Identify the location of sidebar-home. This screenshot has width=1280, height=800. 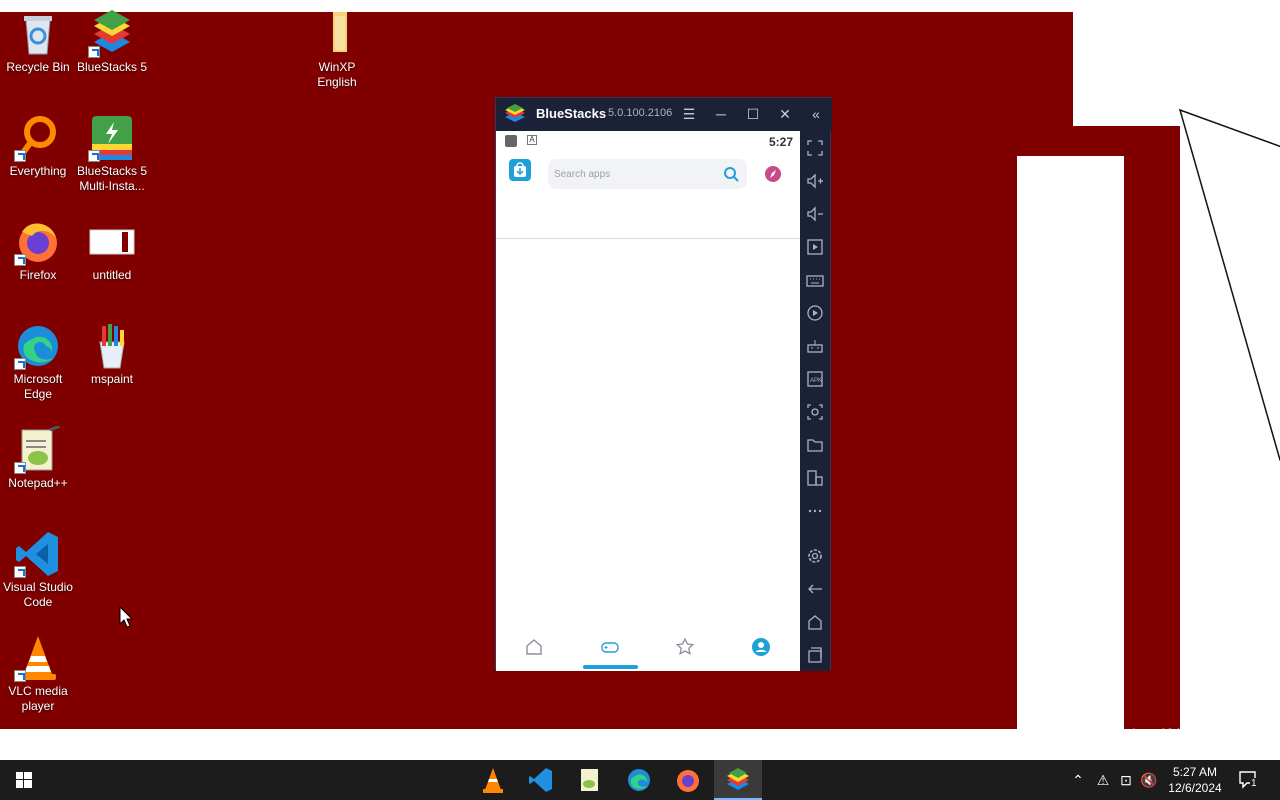
(815, 622).